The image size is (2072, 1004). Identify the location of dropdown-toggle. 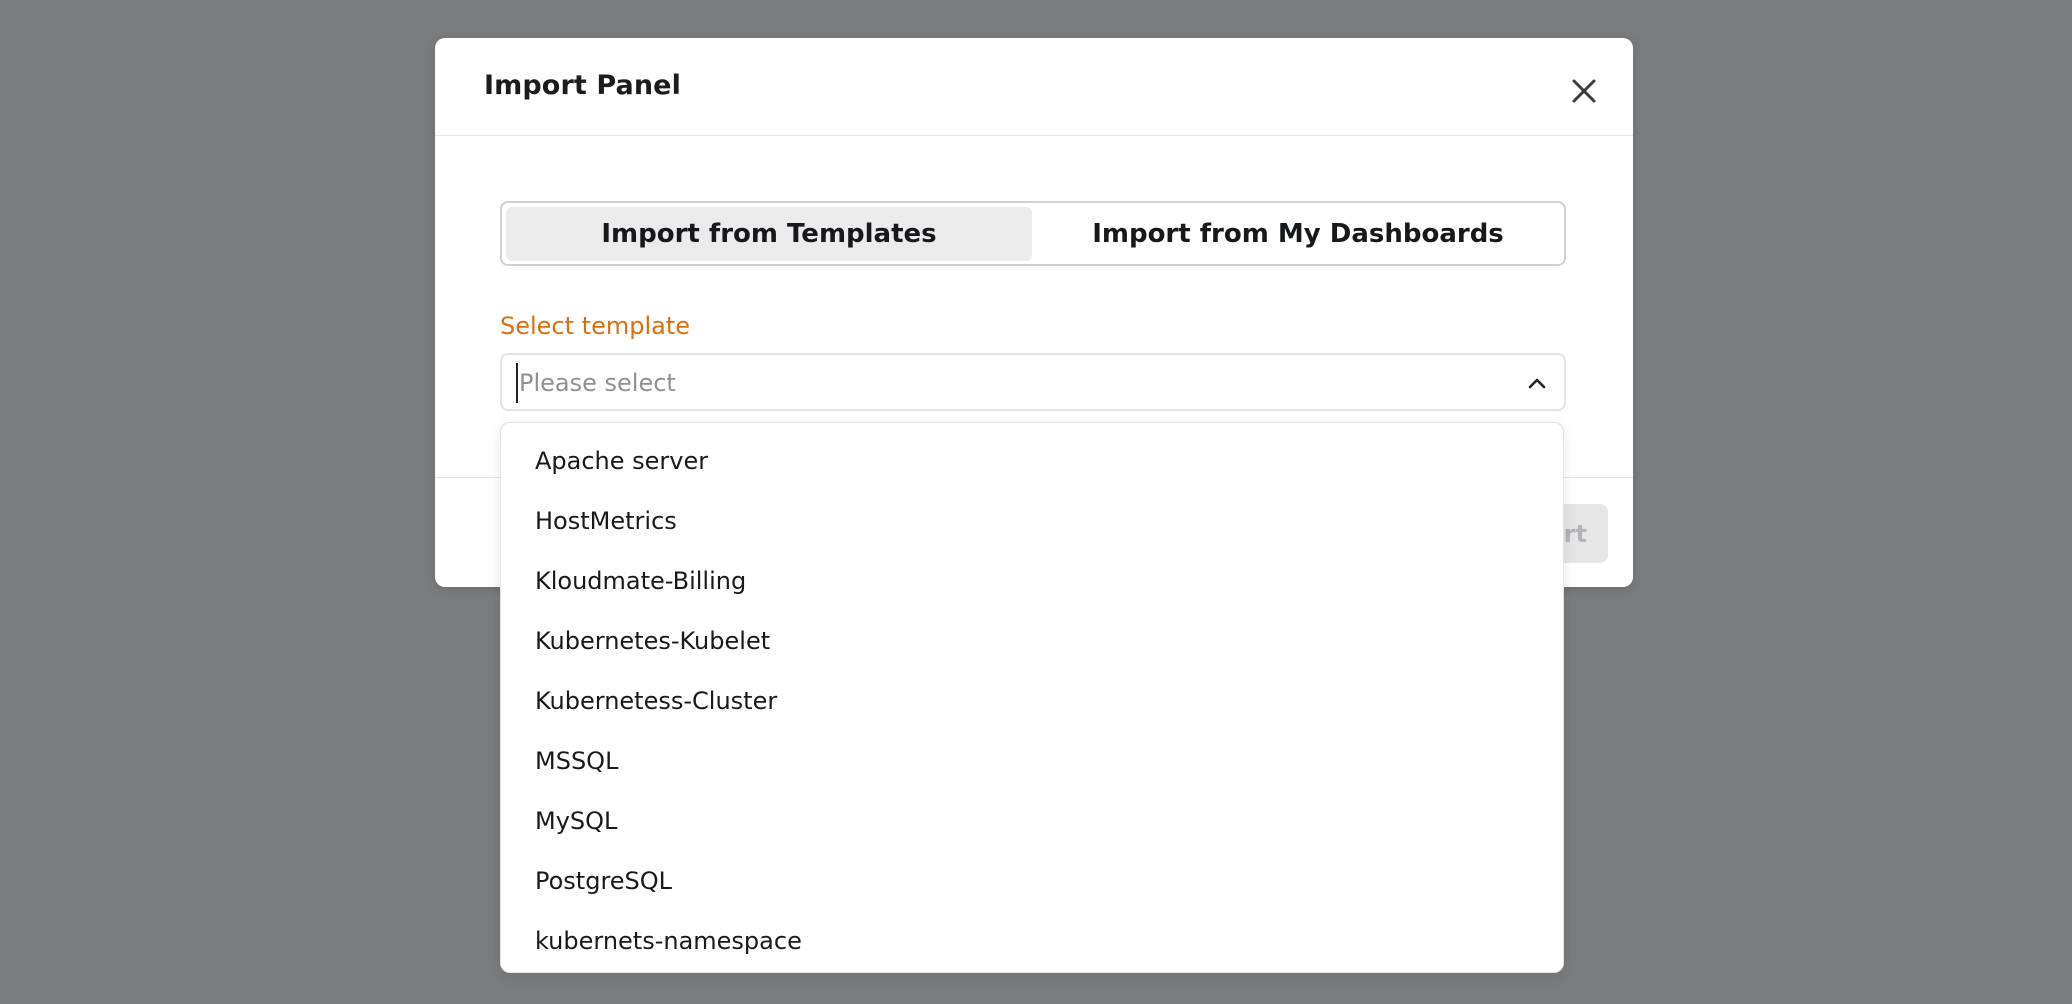
(1537, 383).